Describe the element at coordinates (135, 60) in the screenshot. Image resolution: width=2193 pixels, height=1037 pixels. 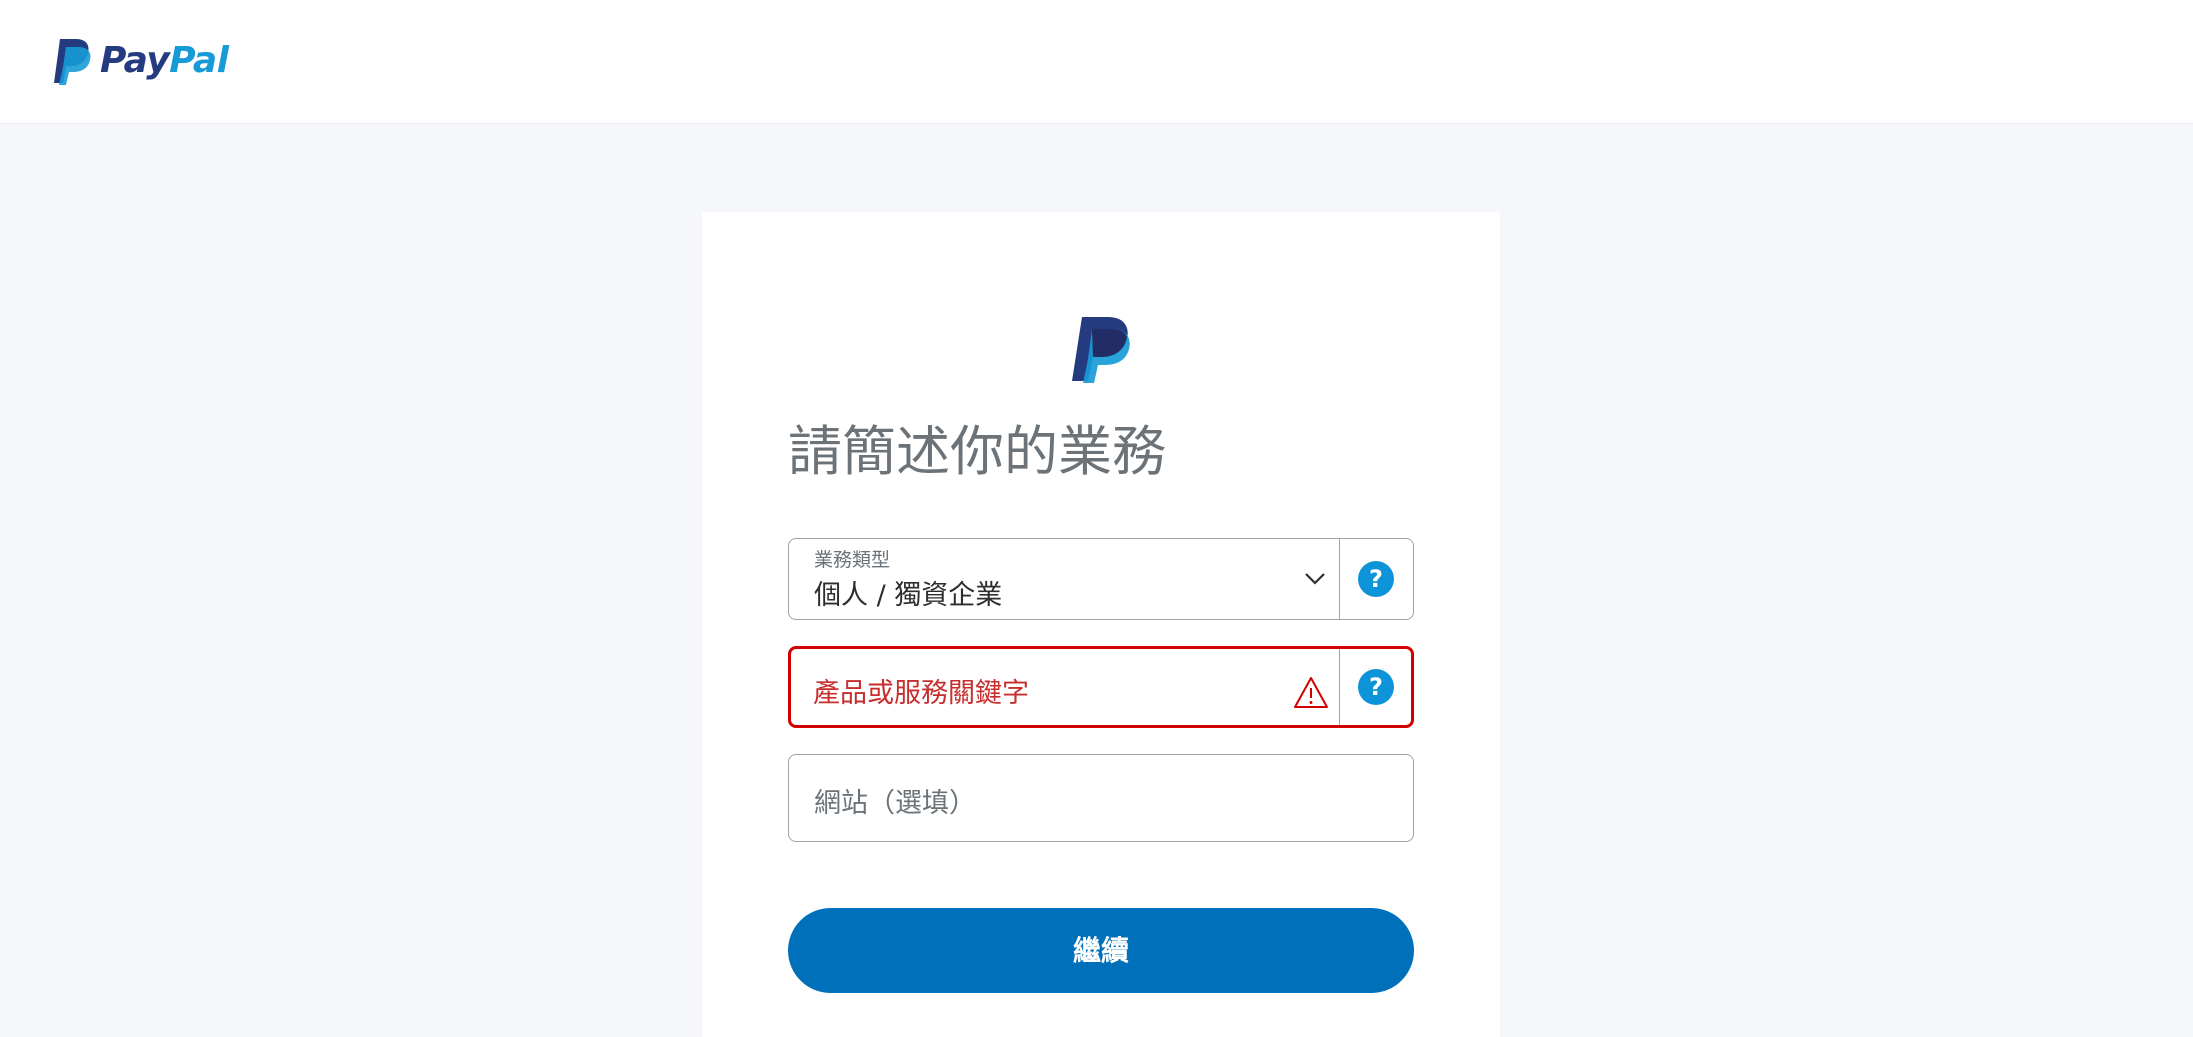
I see `wordmark-pay: Pay` at that location.